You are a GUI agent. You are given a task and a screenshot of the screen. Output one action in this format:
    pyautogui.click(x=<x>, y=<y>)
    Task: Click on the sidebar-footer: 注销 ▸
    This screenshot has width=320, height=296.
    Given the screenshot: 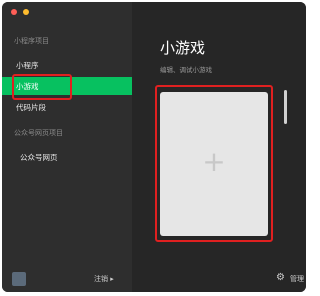 What is the action you would take?
    pyautogui.click(x=67, y=279)
    